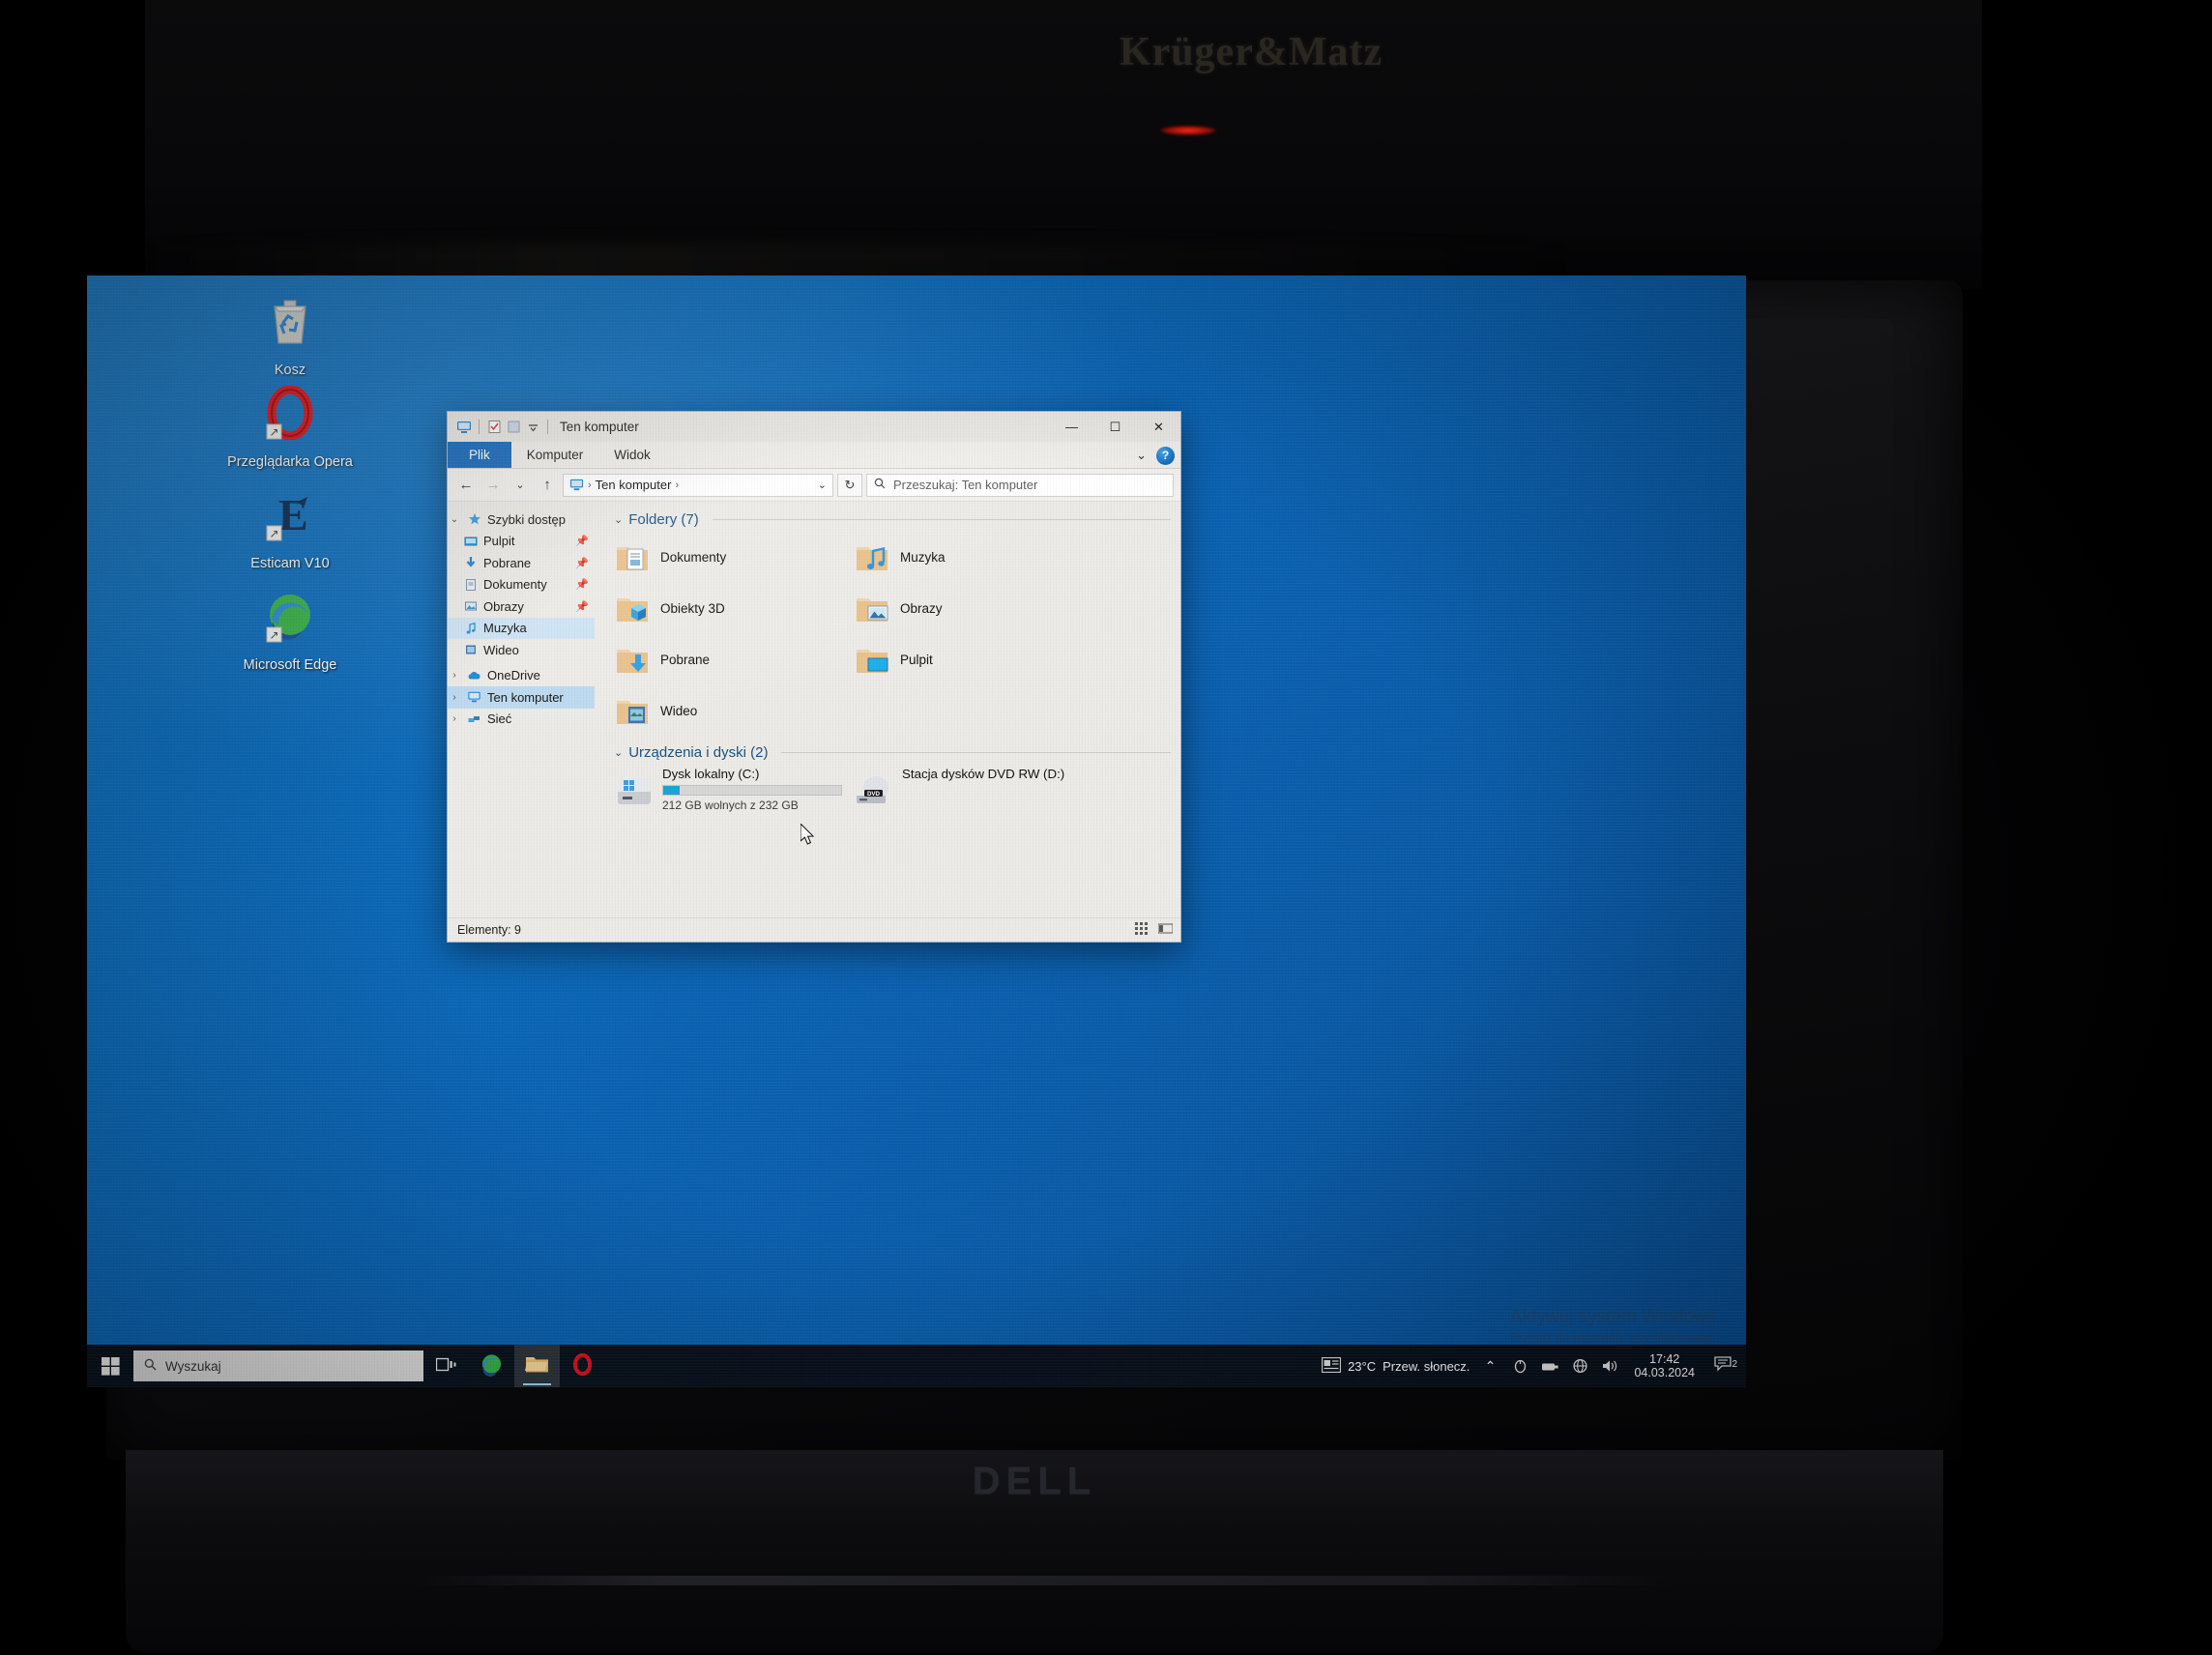  Describe the element at coordinates (960, 557) in the screenshot. I see `folder-item-muzyka: Muzyka` at that location.